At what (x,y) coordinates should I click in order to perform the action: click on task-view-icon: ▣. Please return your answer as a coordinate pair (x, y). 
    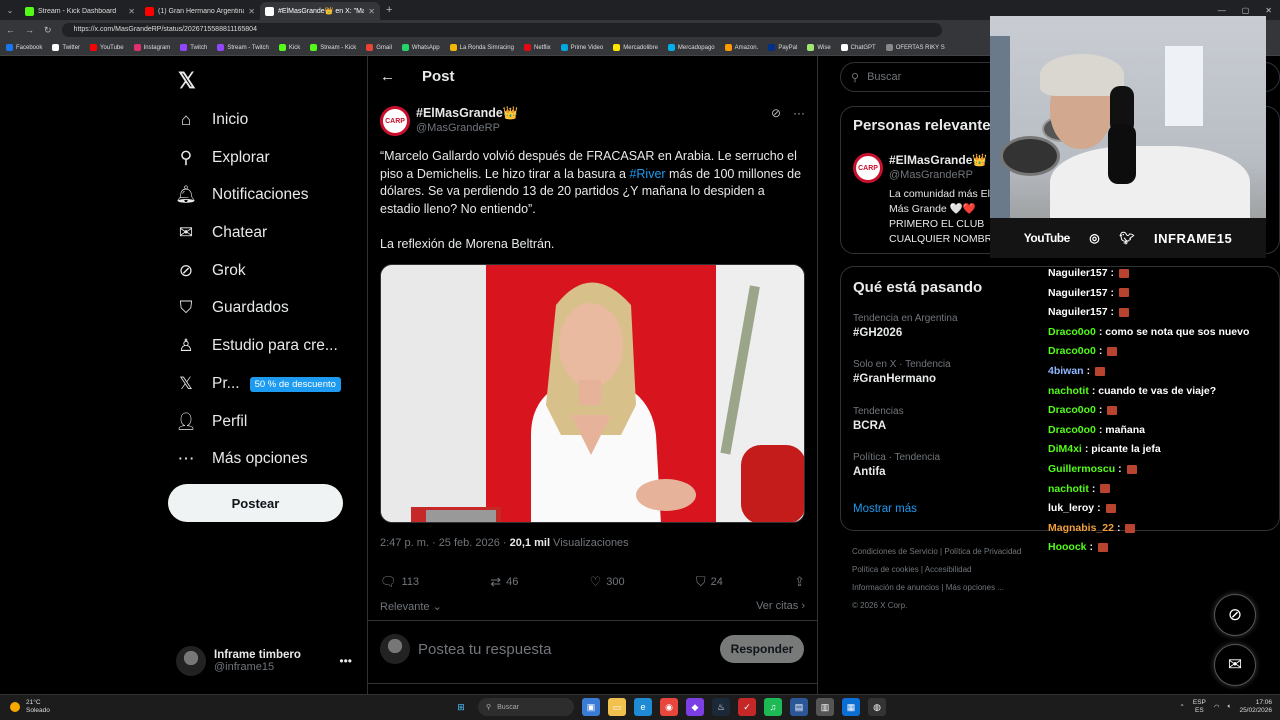
    Looking at the image, I should click on (591, 707).